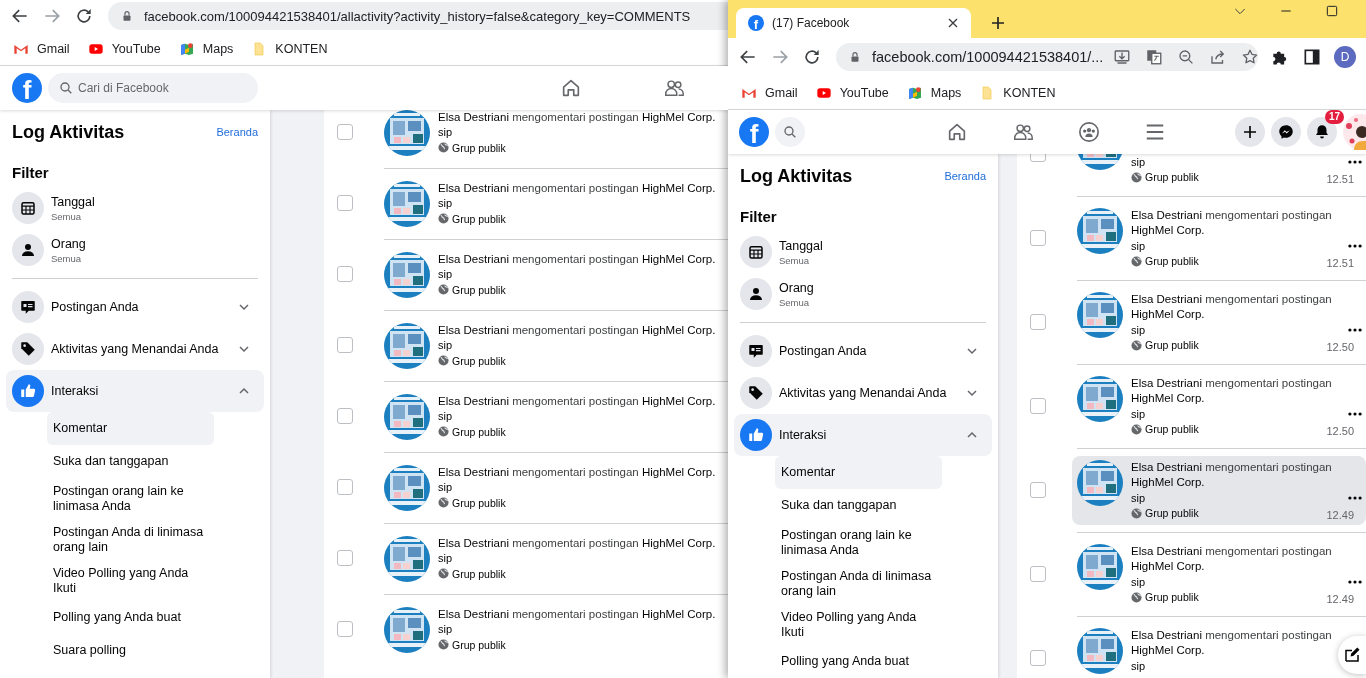 The image size is (1366, 678). Describe the element at coordinates (1332, 11) in the screenshot. I see `maximize-icon` at that location.